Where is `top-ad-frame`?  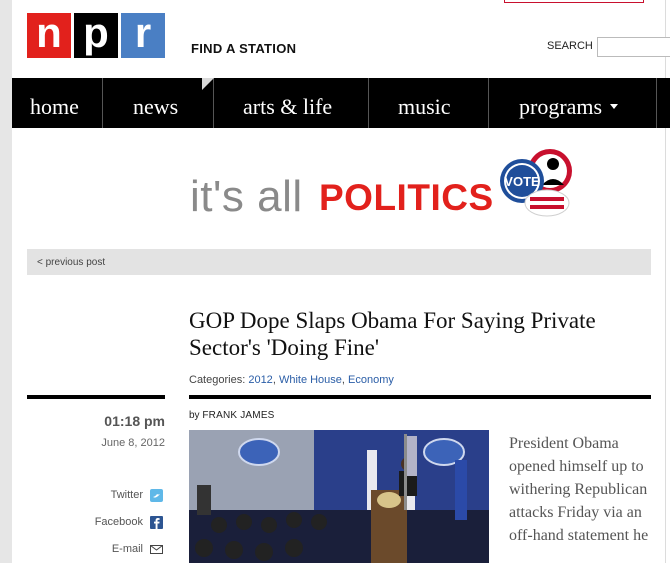
top-ad-frame is located at coordinates (574, 1).